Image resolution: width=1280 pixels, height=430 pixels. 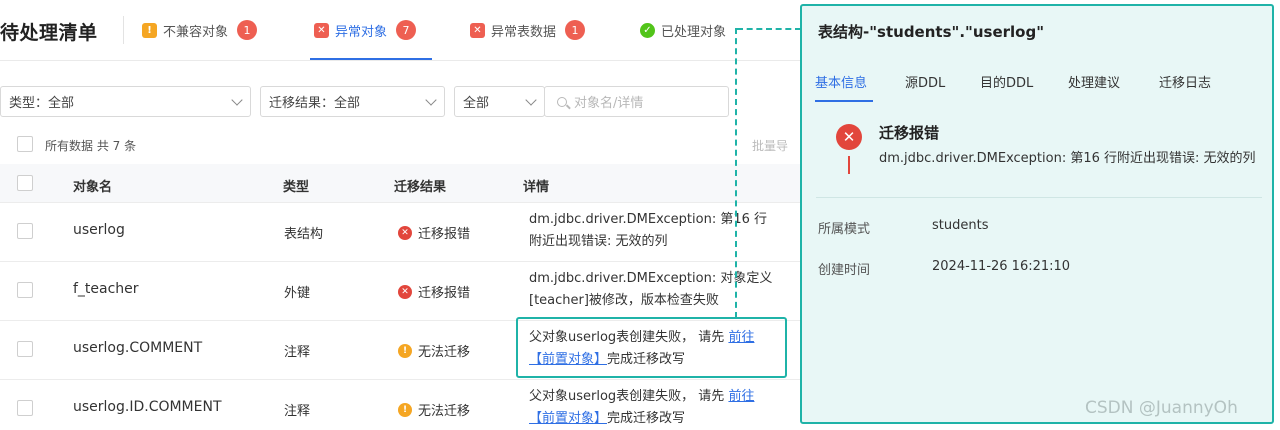 What do you see at coordinates (49, 33) in the screenshot?
I see `page-title: 待处理清单` at bounding box center [49, 33].